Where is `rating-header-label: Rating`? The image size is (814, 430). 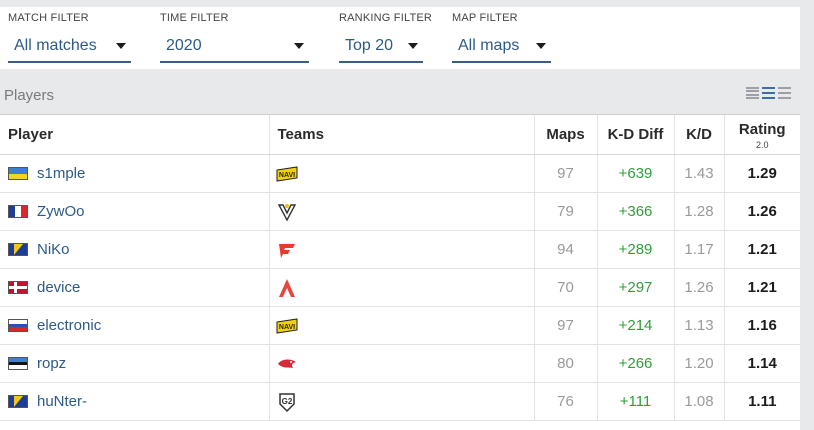
rating-header-label: Rating is located at coordinates (762, 129).